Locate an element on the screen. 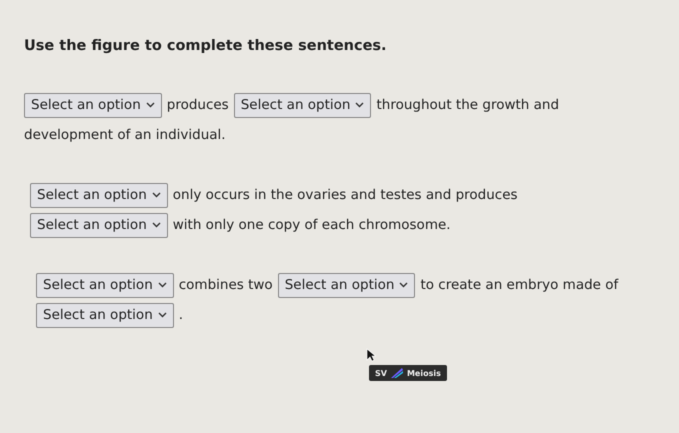 Image resolution: width=679 pixels, height=433 pixels. sentence-text: throughout the growth and is located at coordinates (468, 105).